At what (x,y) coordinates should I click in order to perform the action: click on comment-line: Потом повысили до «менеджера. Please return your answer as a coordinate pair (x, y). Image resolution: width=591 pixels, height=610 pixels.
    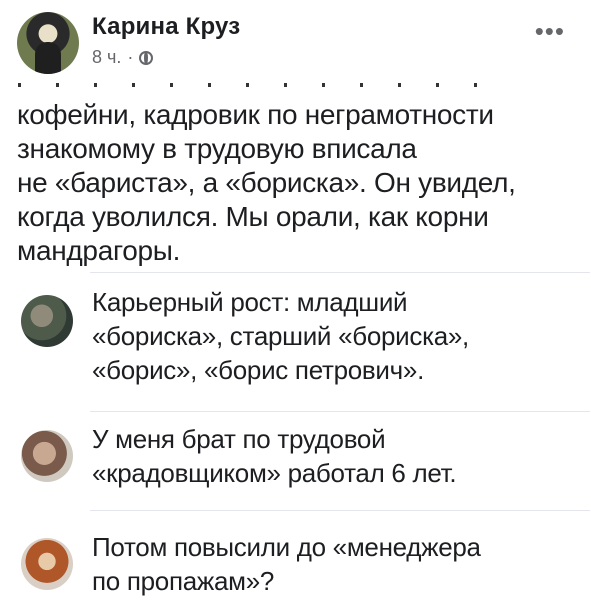
    Looking at the image, I should click on (286, 547).